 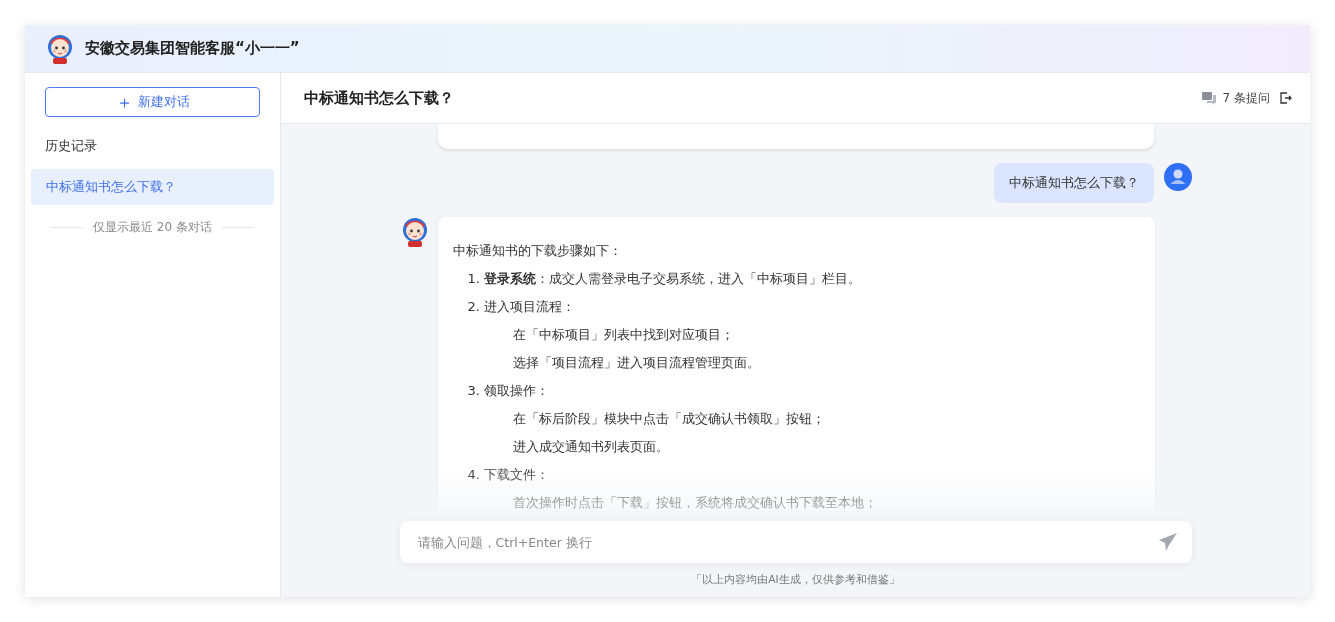 I want to click on answer-text: 中标通知书的下载步骤如下：, so click(x=537, y=251).